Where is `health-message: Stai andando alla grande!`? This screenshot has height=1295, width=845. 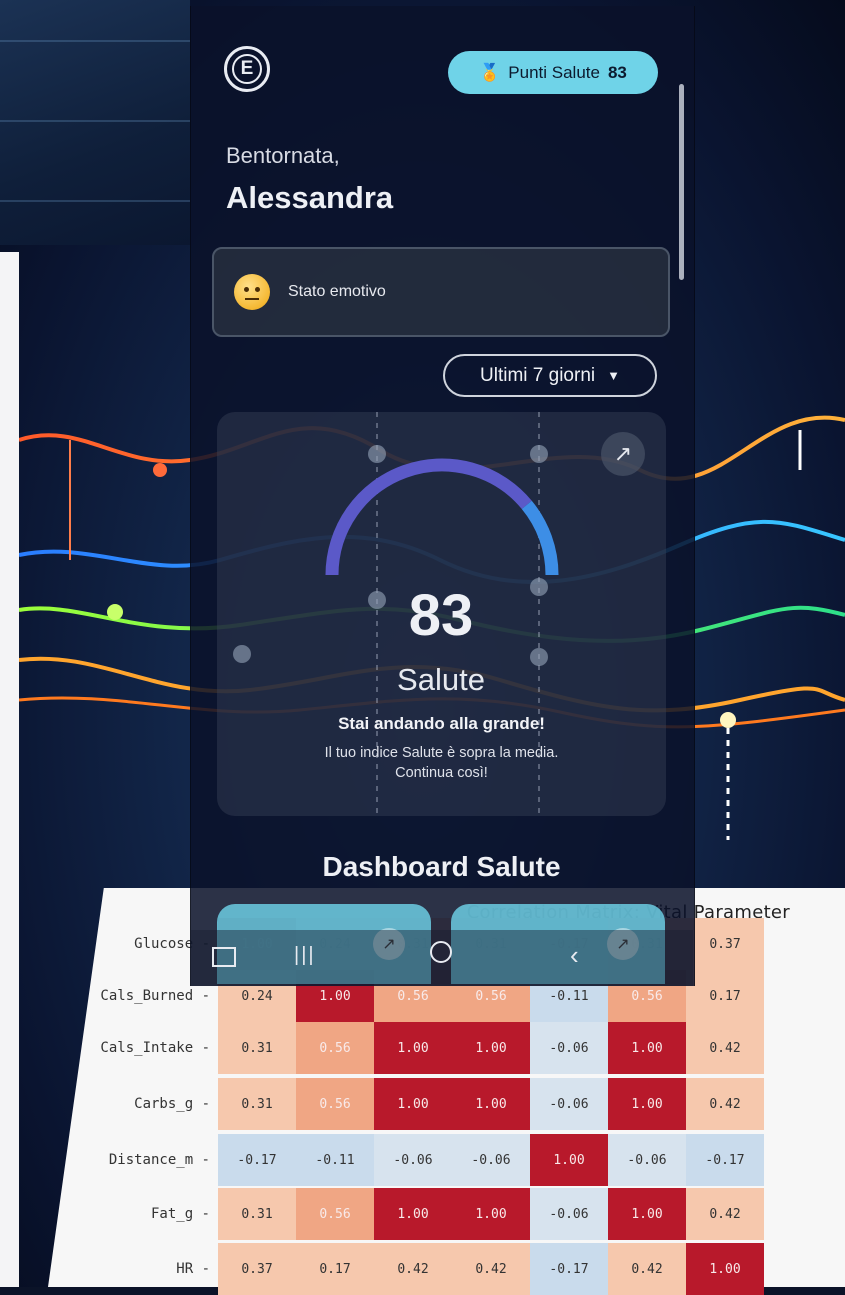 health-message: Stai andando alla grande! is located at coordinates (441, 723).